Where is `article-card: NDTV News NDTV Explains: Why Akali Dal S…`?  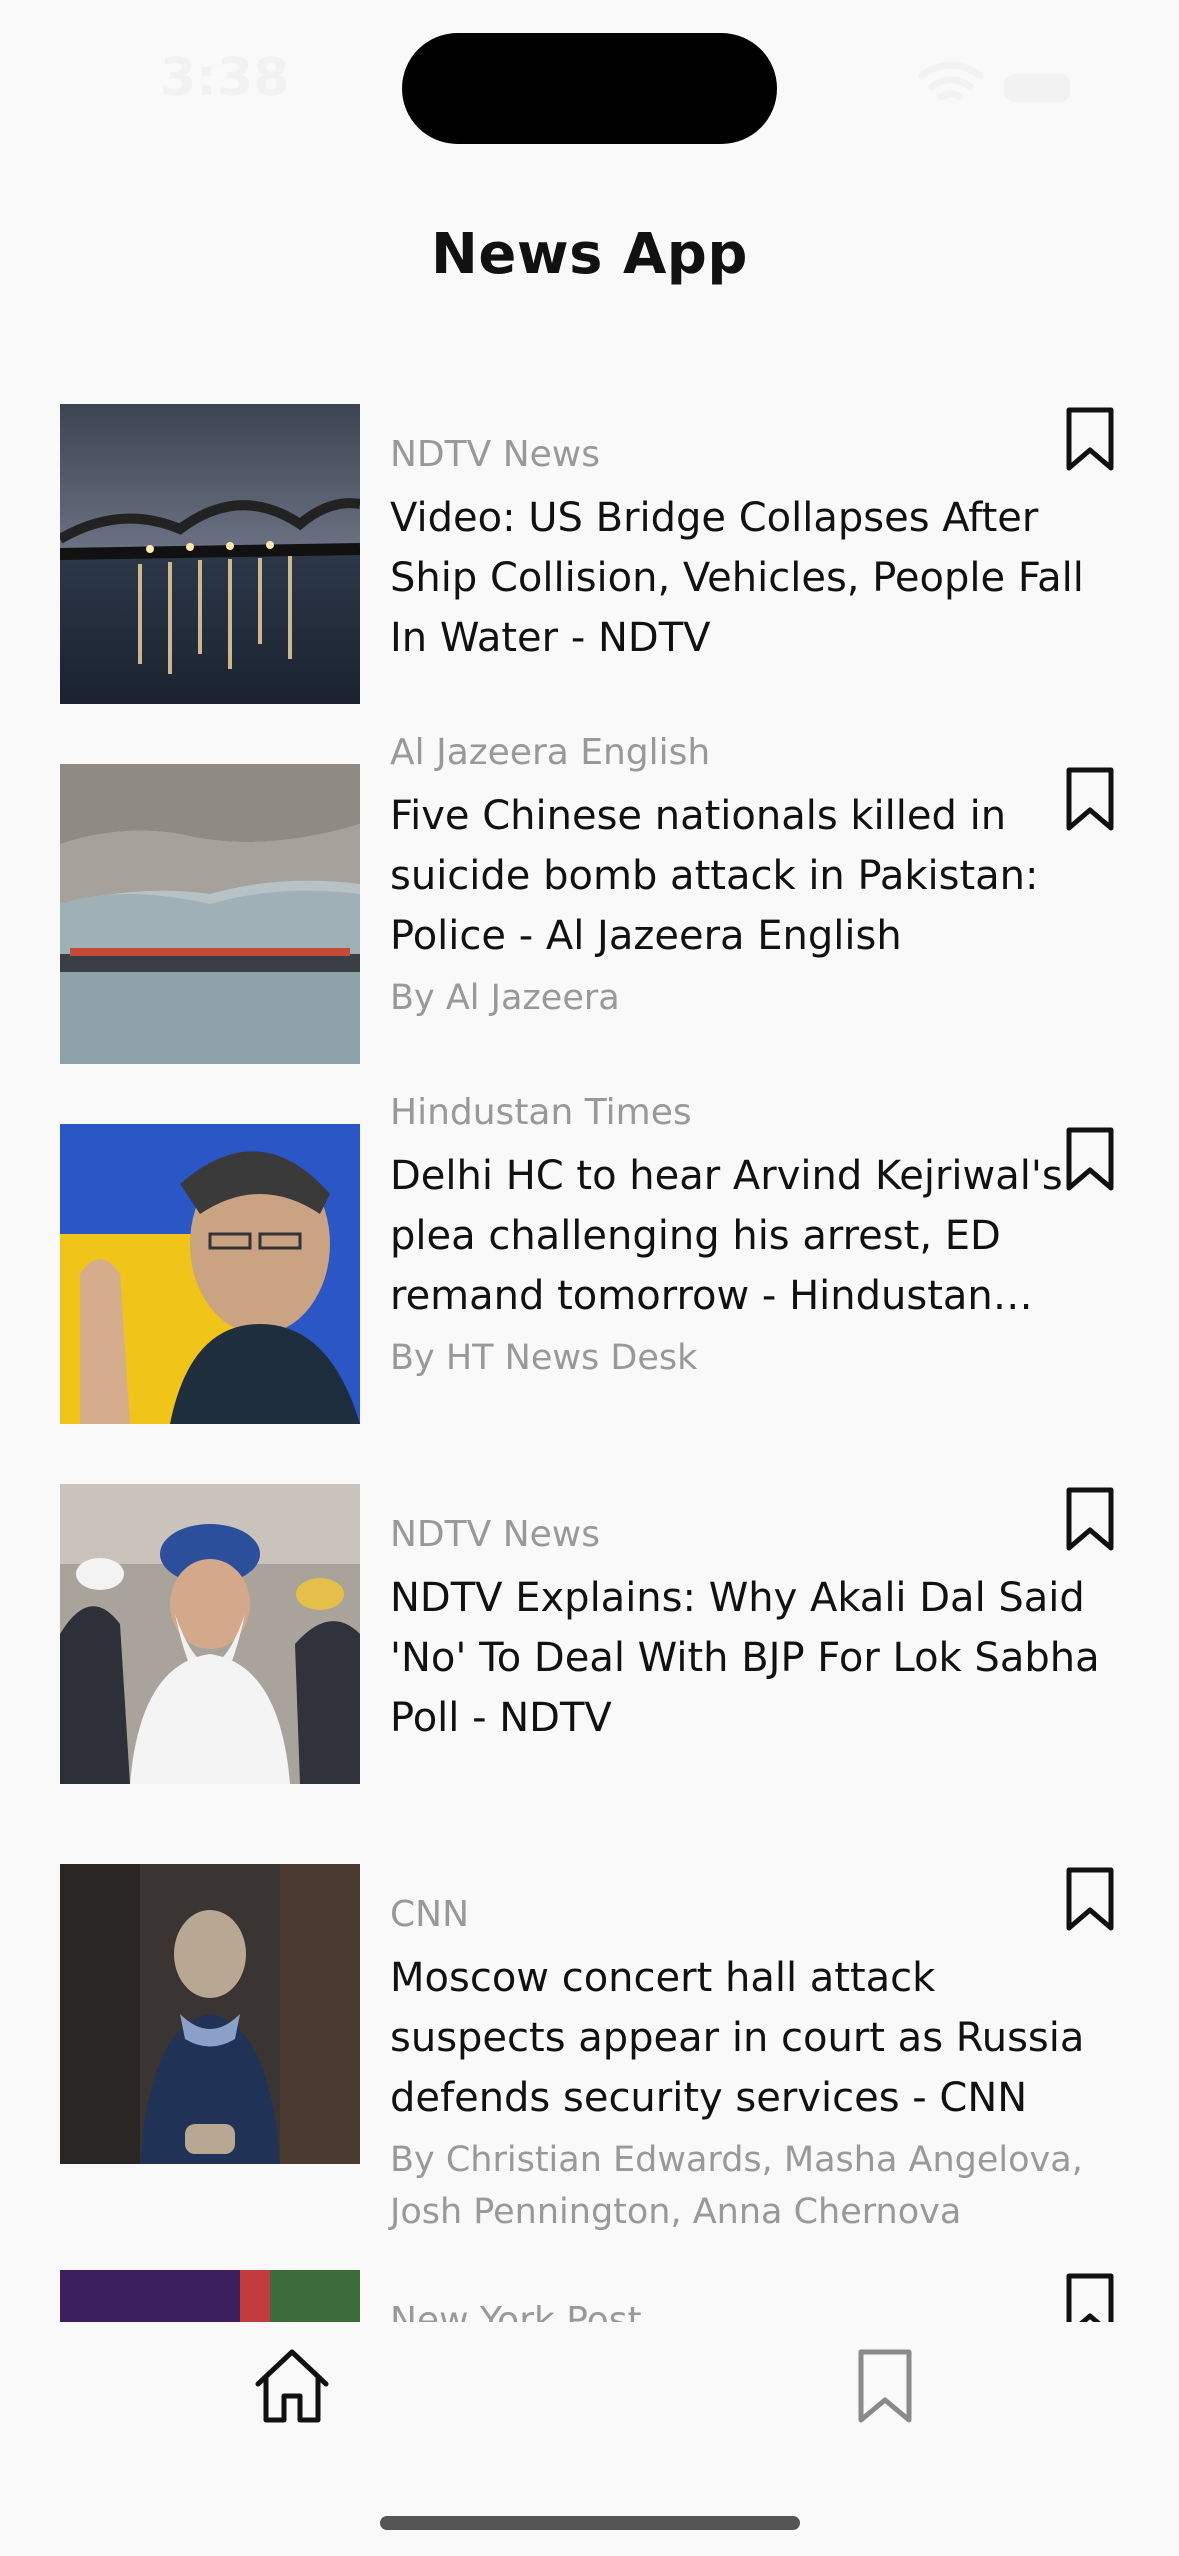 article-card: NDTV News NDTV Explains: Why Akali Dal S… is located at coordinates (589, 1640).